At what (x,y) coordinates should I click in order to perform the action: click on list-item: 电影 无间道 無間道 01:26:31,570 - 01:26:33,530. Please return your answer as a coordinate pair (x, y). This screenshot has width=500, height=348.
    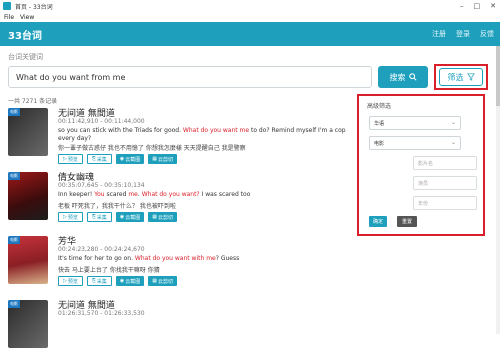
    Looking at the image, I should click on (178, 323).